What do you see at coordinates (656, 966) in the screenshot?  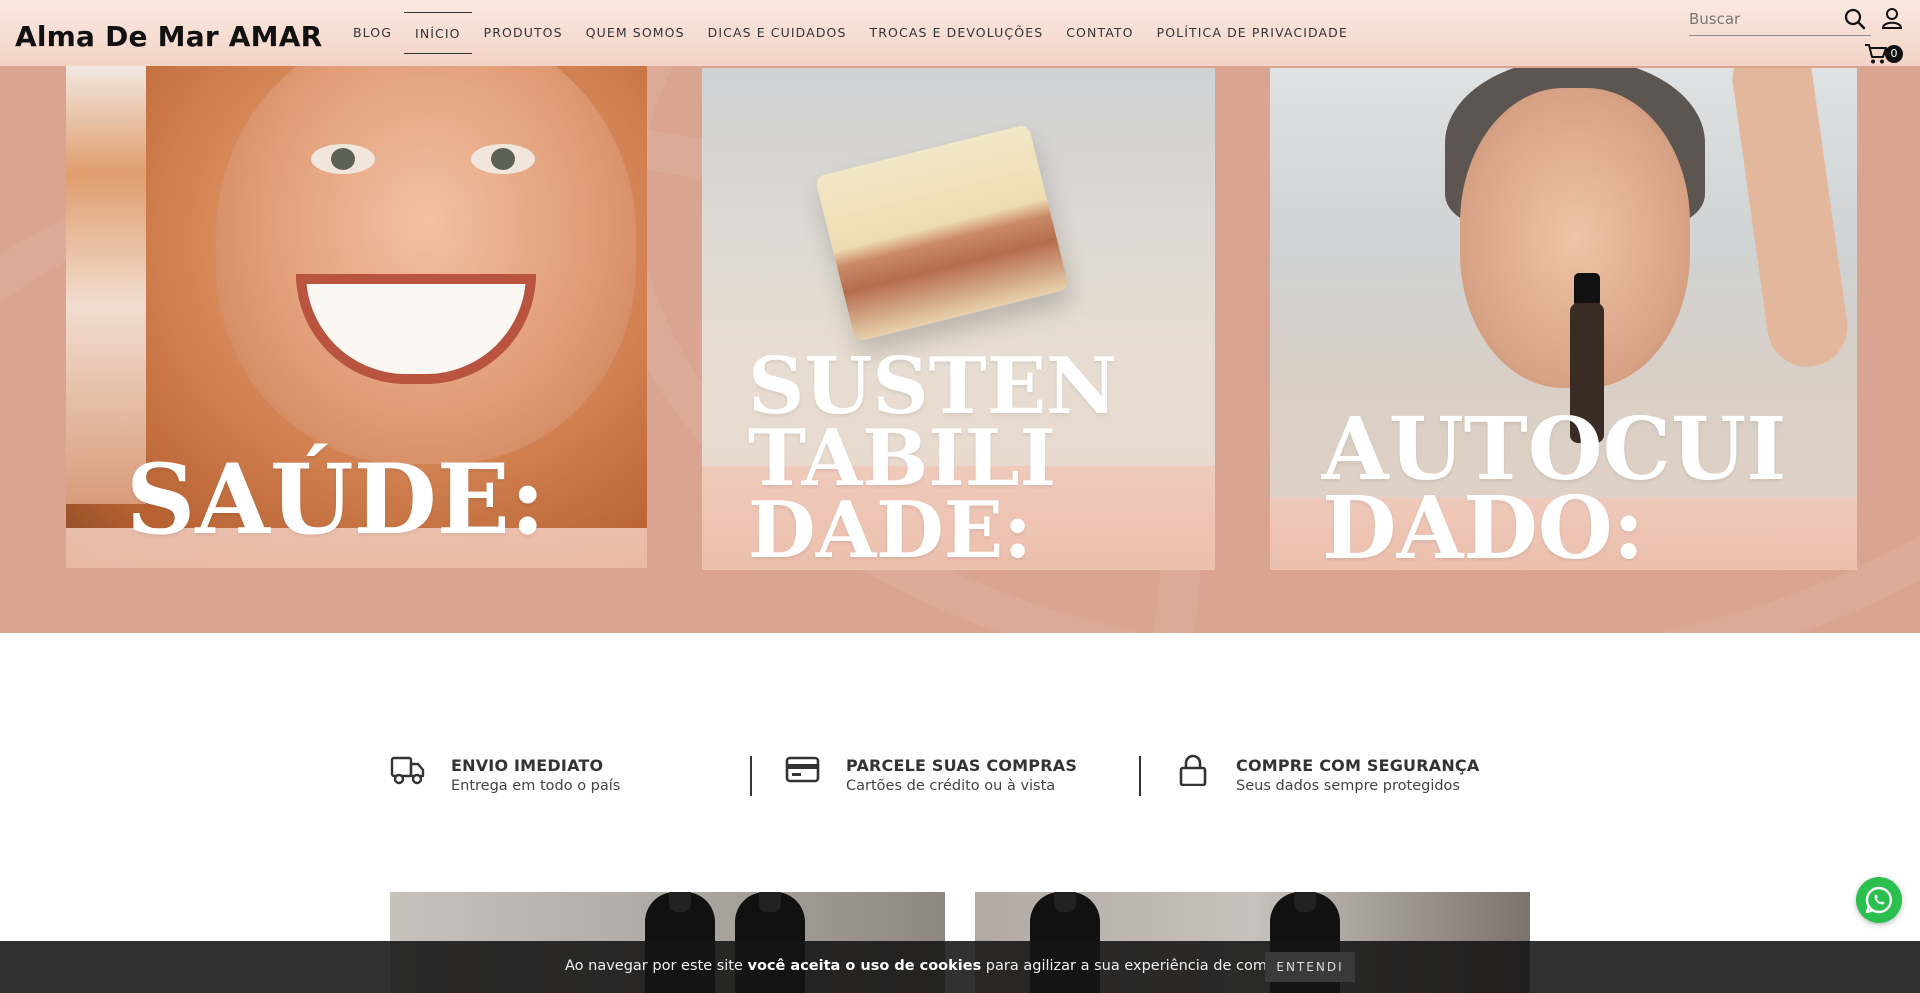 I see `cookie-text-before: Ao navegar por este site` at bounding box center [656, 966].